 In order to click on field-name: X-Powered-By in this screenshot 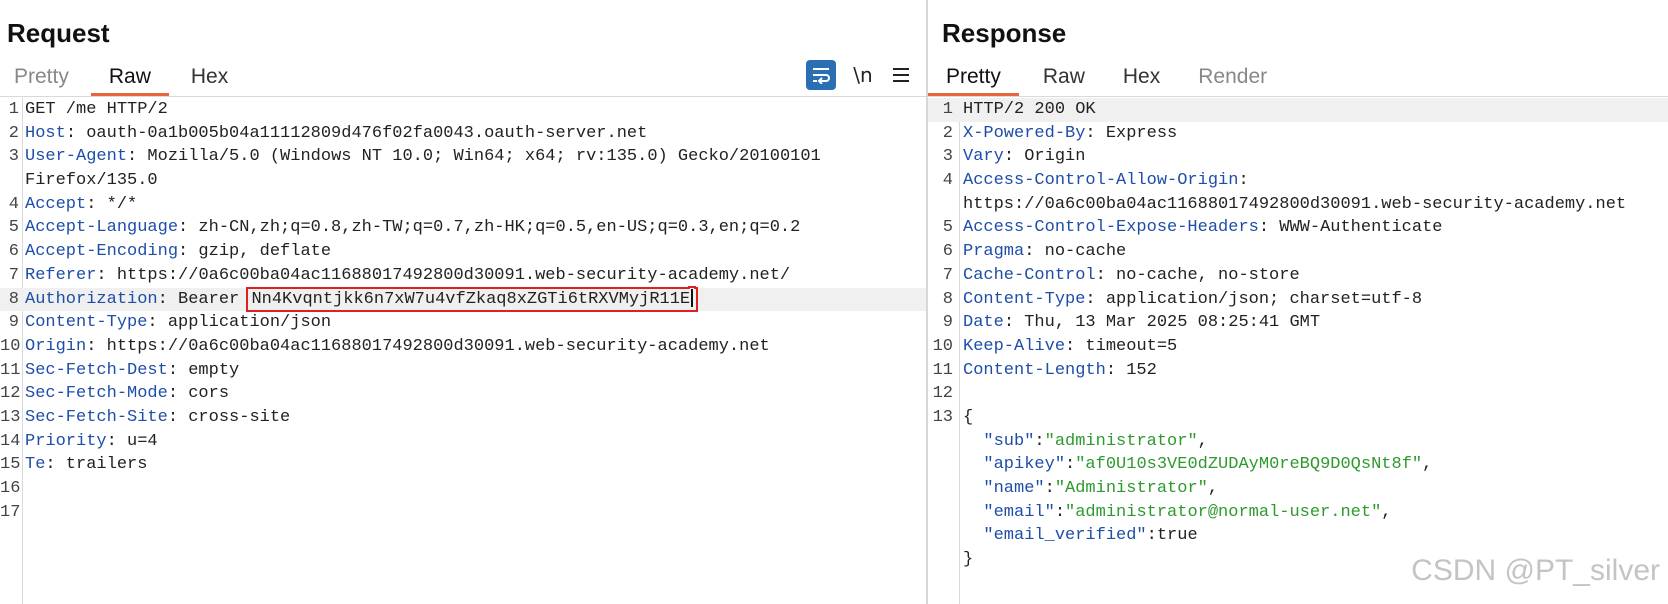, I will do `click(1024, 133)`.